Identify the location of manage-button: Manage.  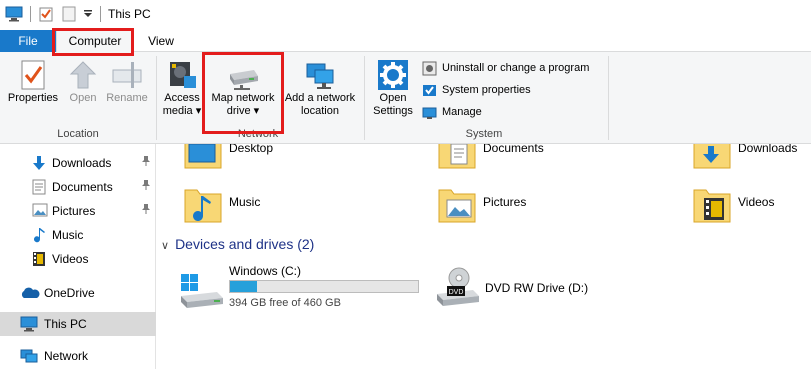
(457, 113).